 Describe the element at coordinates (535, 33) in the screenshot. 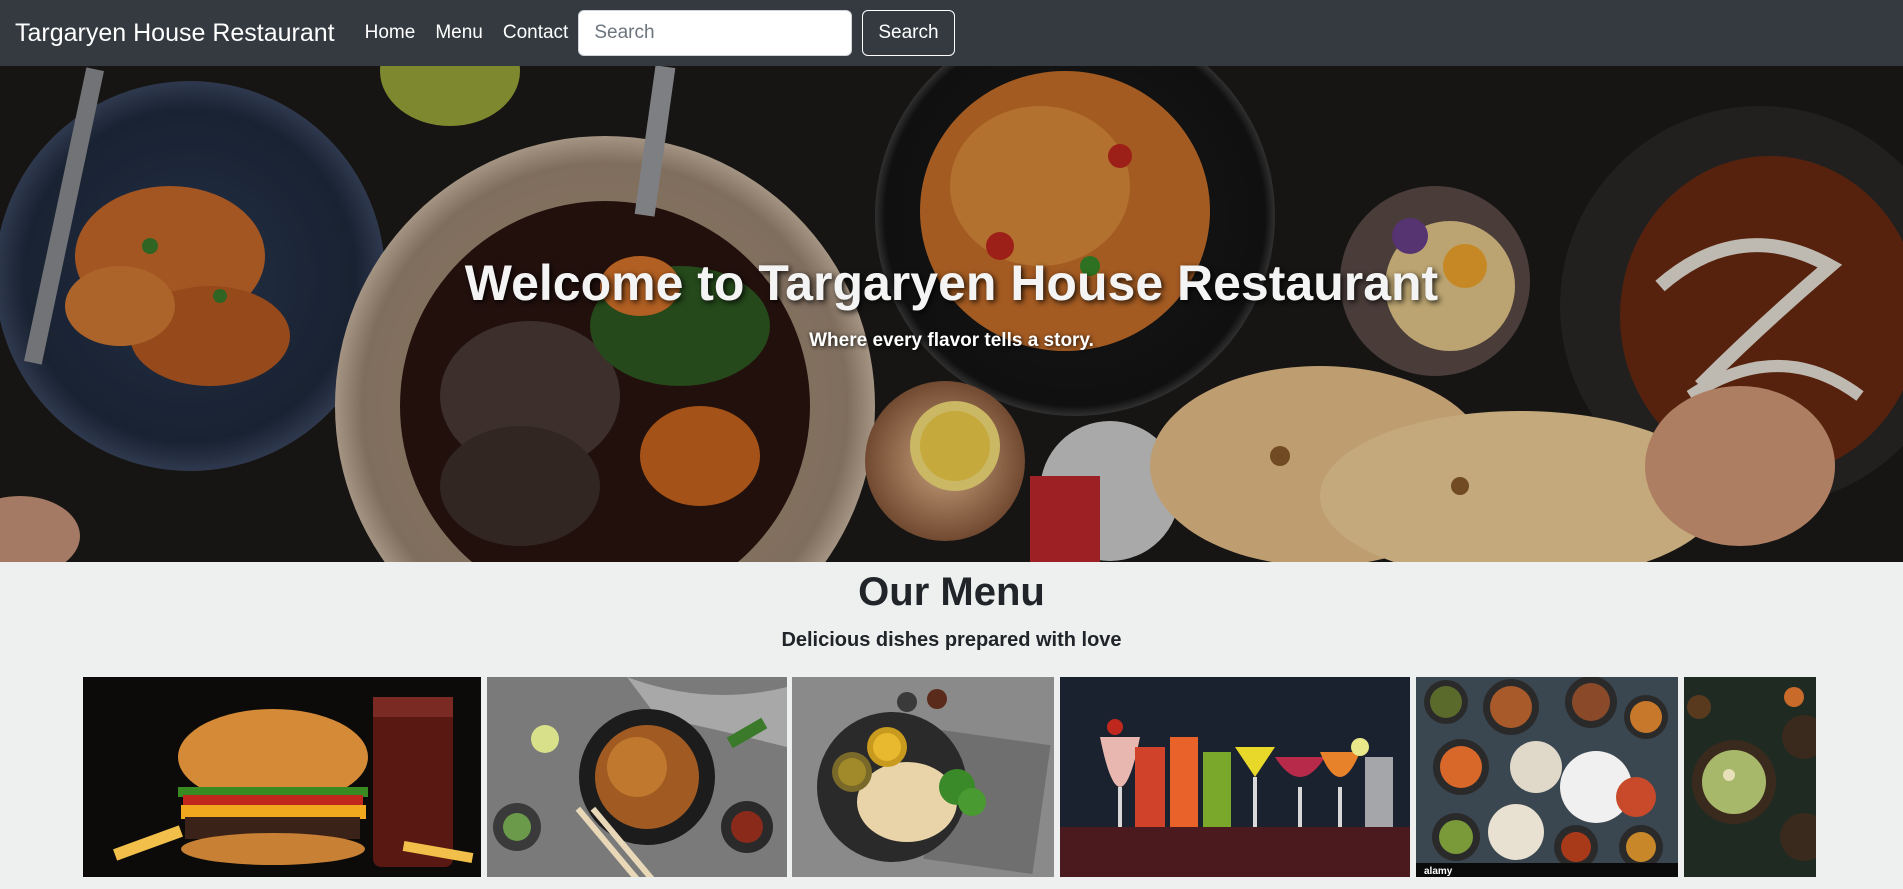

I see `nav-link-contact: Contact` at that location.